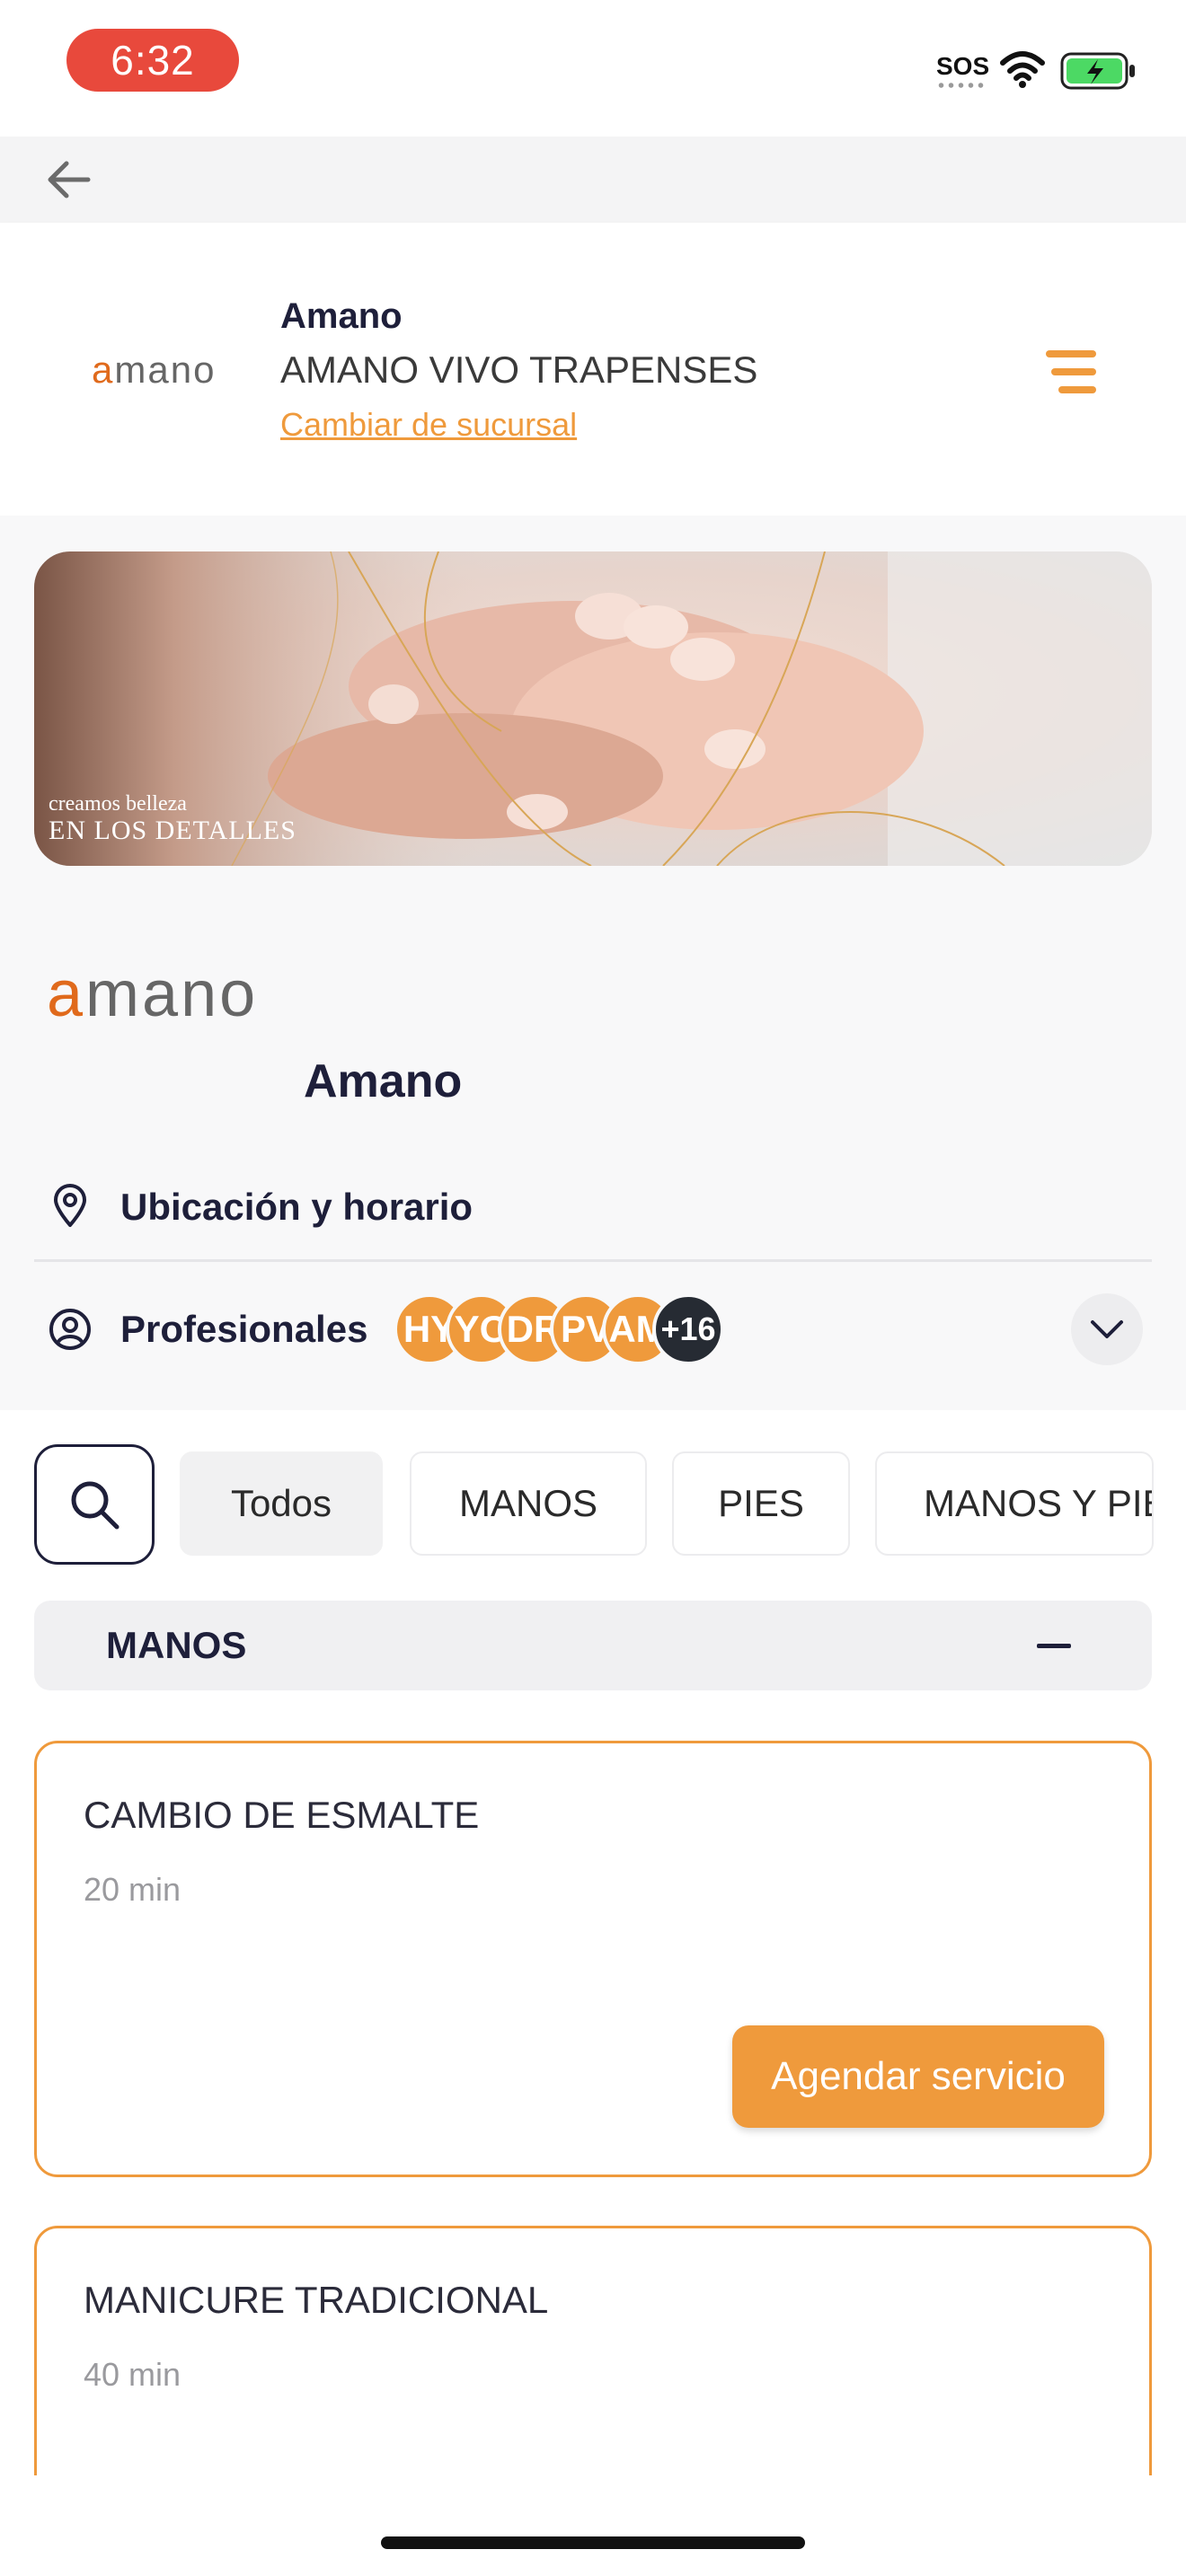 The width and height of the screenshot is (1186, 2576). I want to click on expand-professionals-button, so click(1107, 1329).